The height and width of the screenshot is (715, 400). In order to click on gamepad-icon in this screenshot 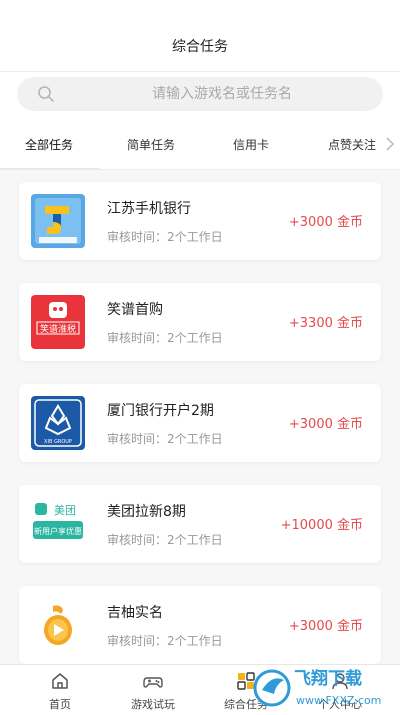, I will do `click(153, 682)`.